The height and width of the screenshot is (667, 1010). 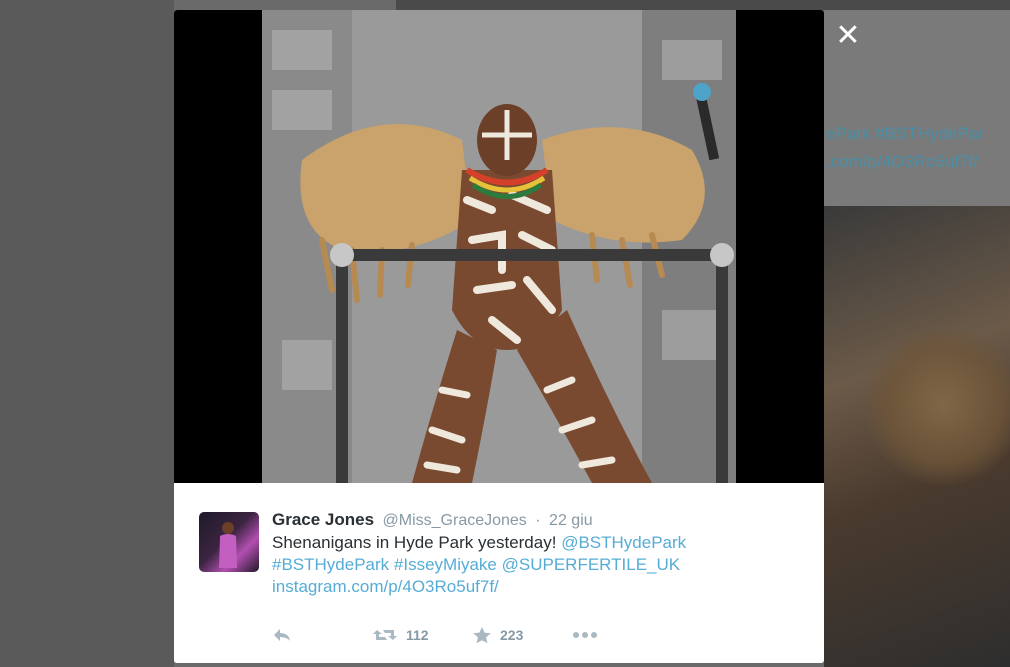 I want to click on hashtag-link: #IsseyMiyake, so click(x=445, y=564).